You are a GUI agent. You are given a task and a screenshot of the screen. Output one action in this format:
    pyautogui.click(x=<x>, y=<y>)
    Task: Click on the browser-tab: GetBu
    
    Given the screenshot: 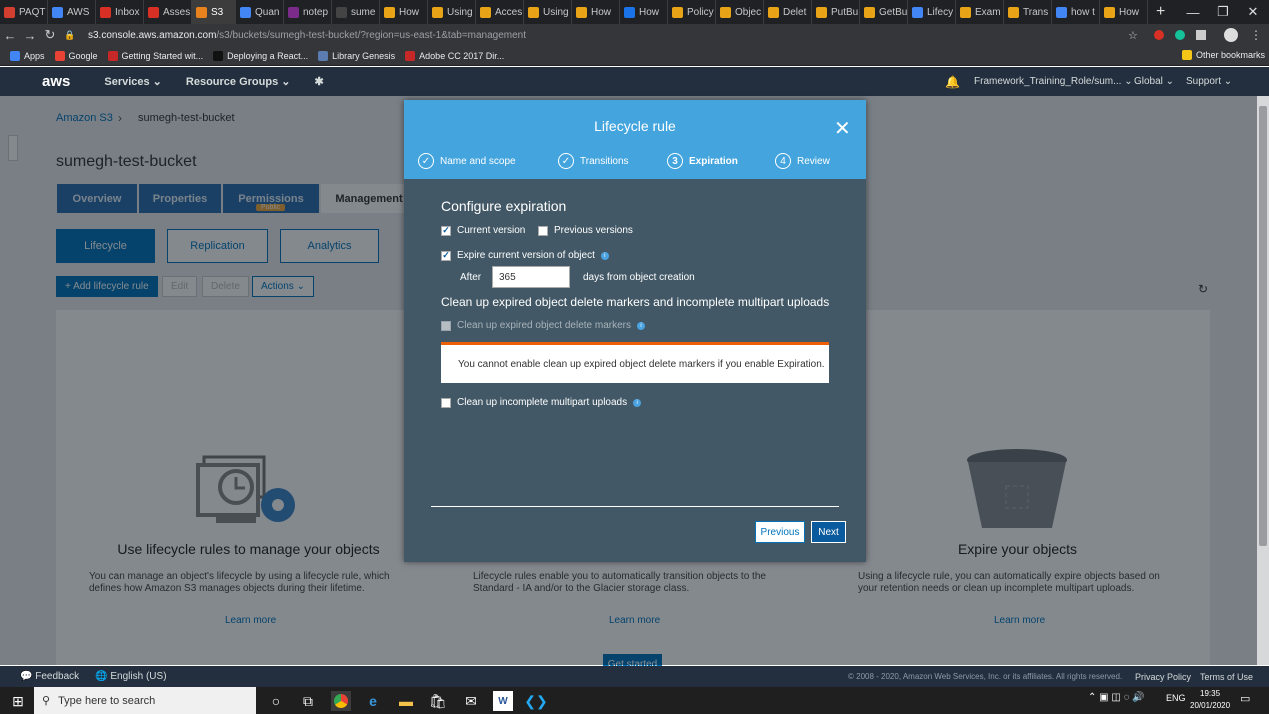 What is the action you would take?
    pyautogui.click(x=884, y=12)
    